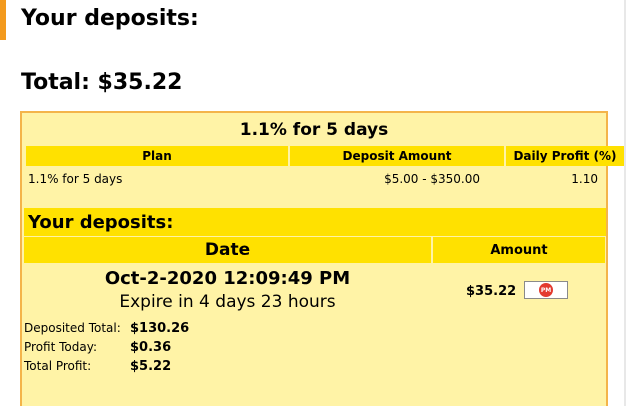  Describe the element at coordinates (72, 328) in the screenshot. I see `summary-label: Deposited Total:` at that location.